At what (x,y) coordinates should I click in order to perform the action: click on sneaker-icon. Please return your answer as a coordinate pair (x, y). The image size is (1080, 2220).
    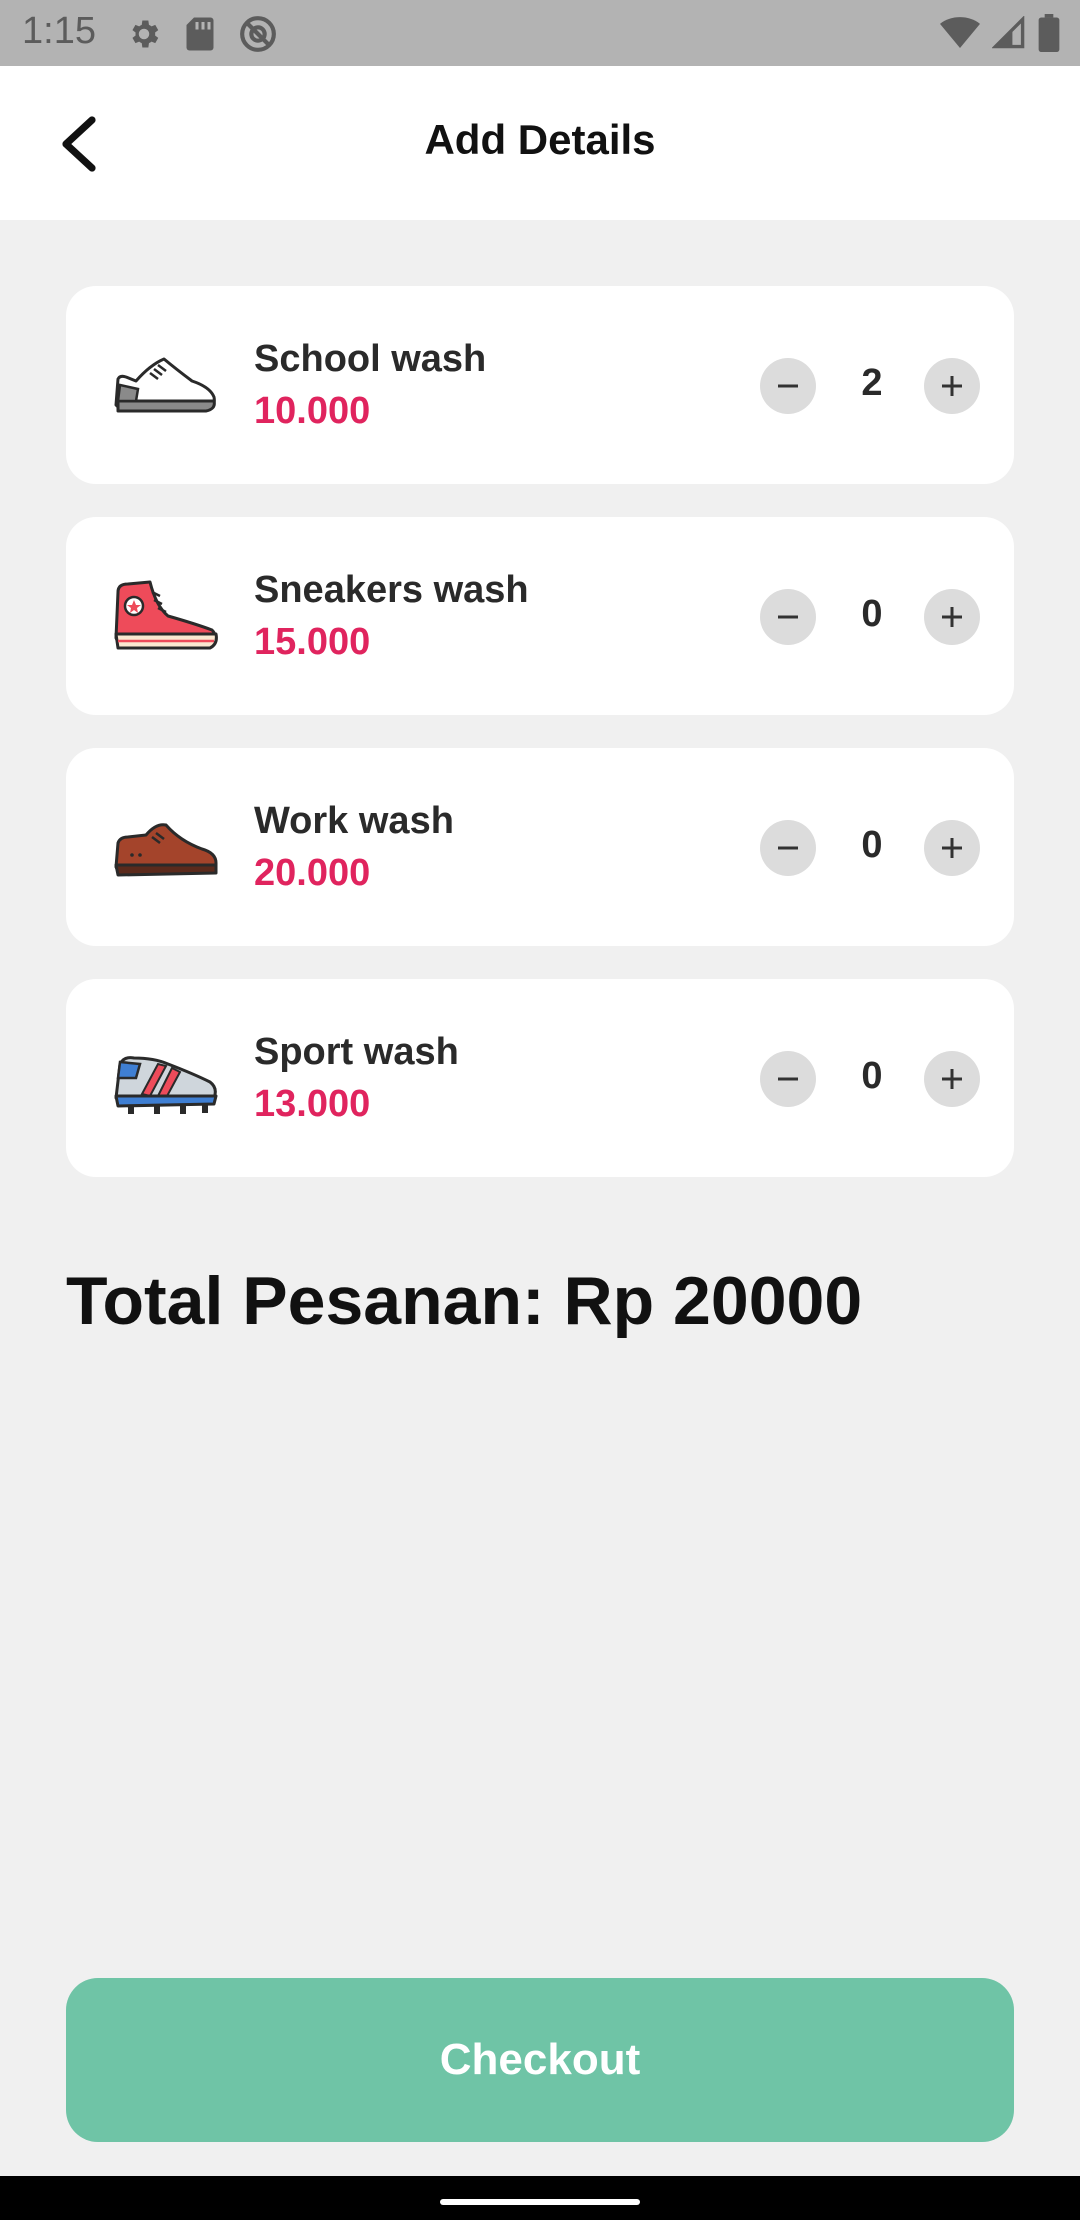
    Looking at the image, I should click on (166, 615).